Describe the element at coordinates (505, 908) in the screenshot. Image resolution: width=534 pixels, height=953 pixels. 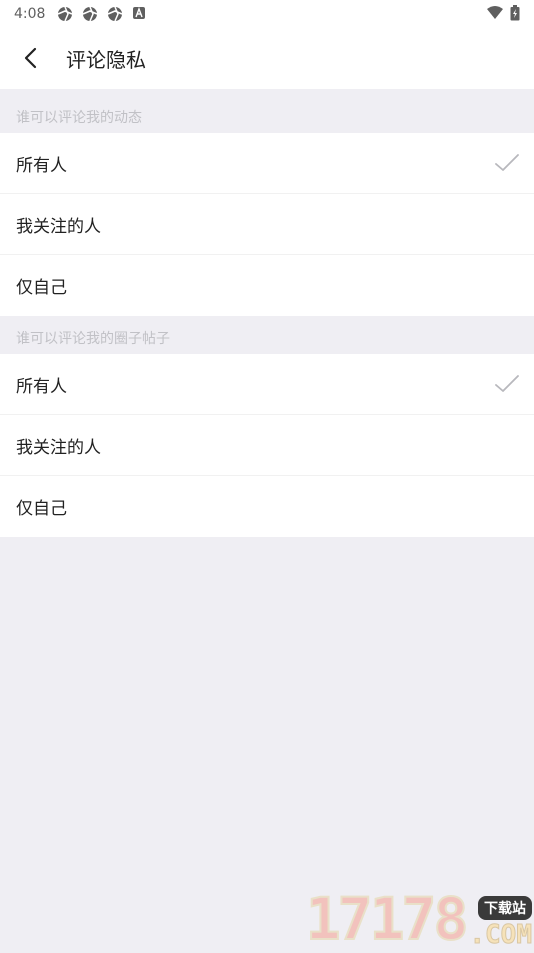
I see `watermark-badge: 下载站` at that location.